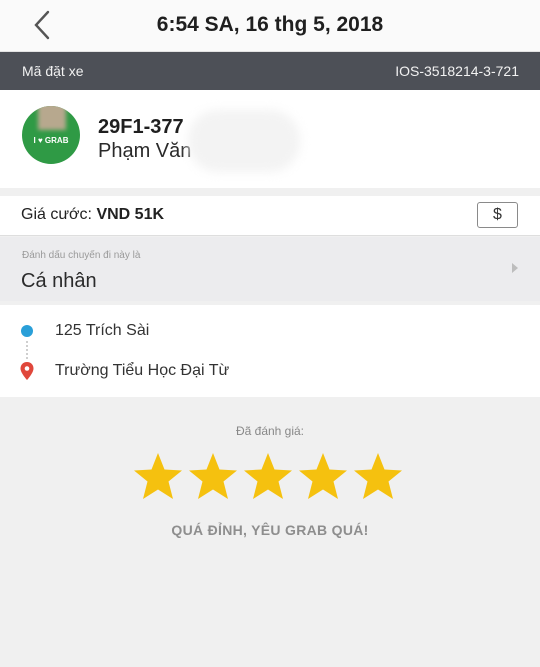 The height and width of the screenshot is (667, 540). Describe the element at coordinates (142, 370) in the screenshot. I see `dropoff-address: Trường Tiểu Học Đại Từ` at that location.